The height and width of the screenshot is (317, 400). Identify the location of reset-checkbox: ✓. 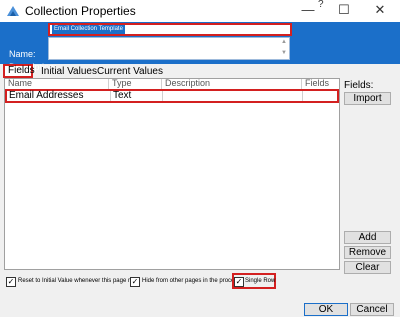
(11, 282).